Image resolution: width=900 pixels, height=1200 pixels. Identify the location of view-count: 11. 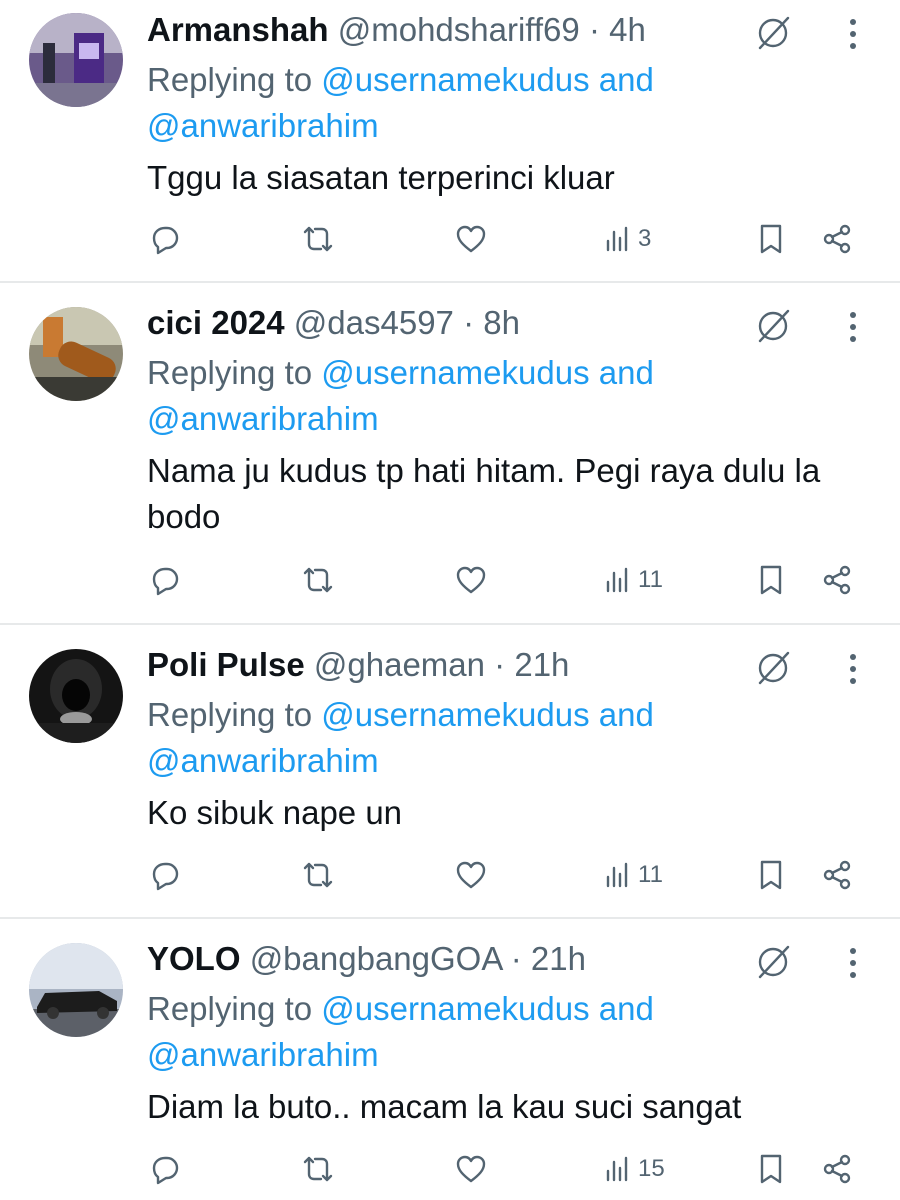
(650, 579).